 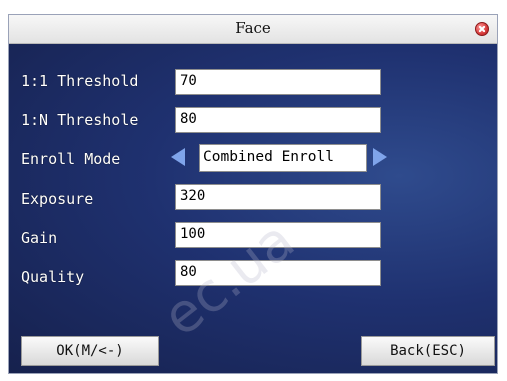 I want to click on title-bar: Face, so click(x=253, y=29).